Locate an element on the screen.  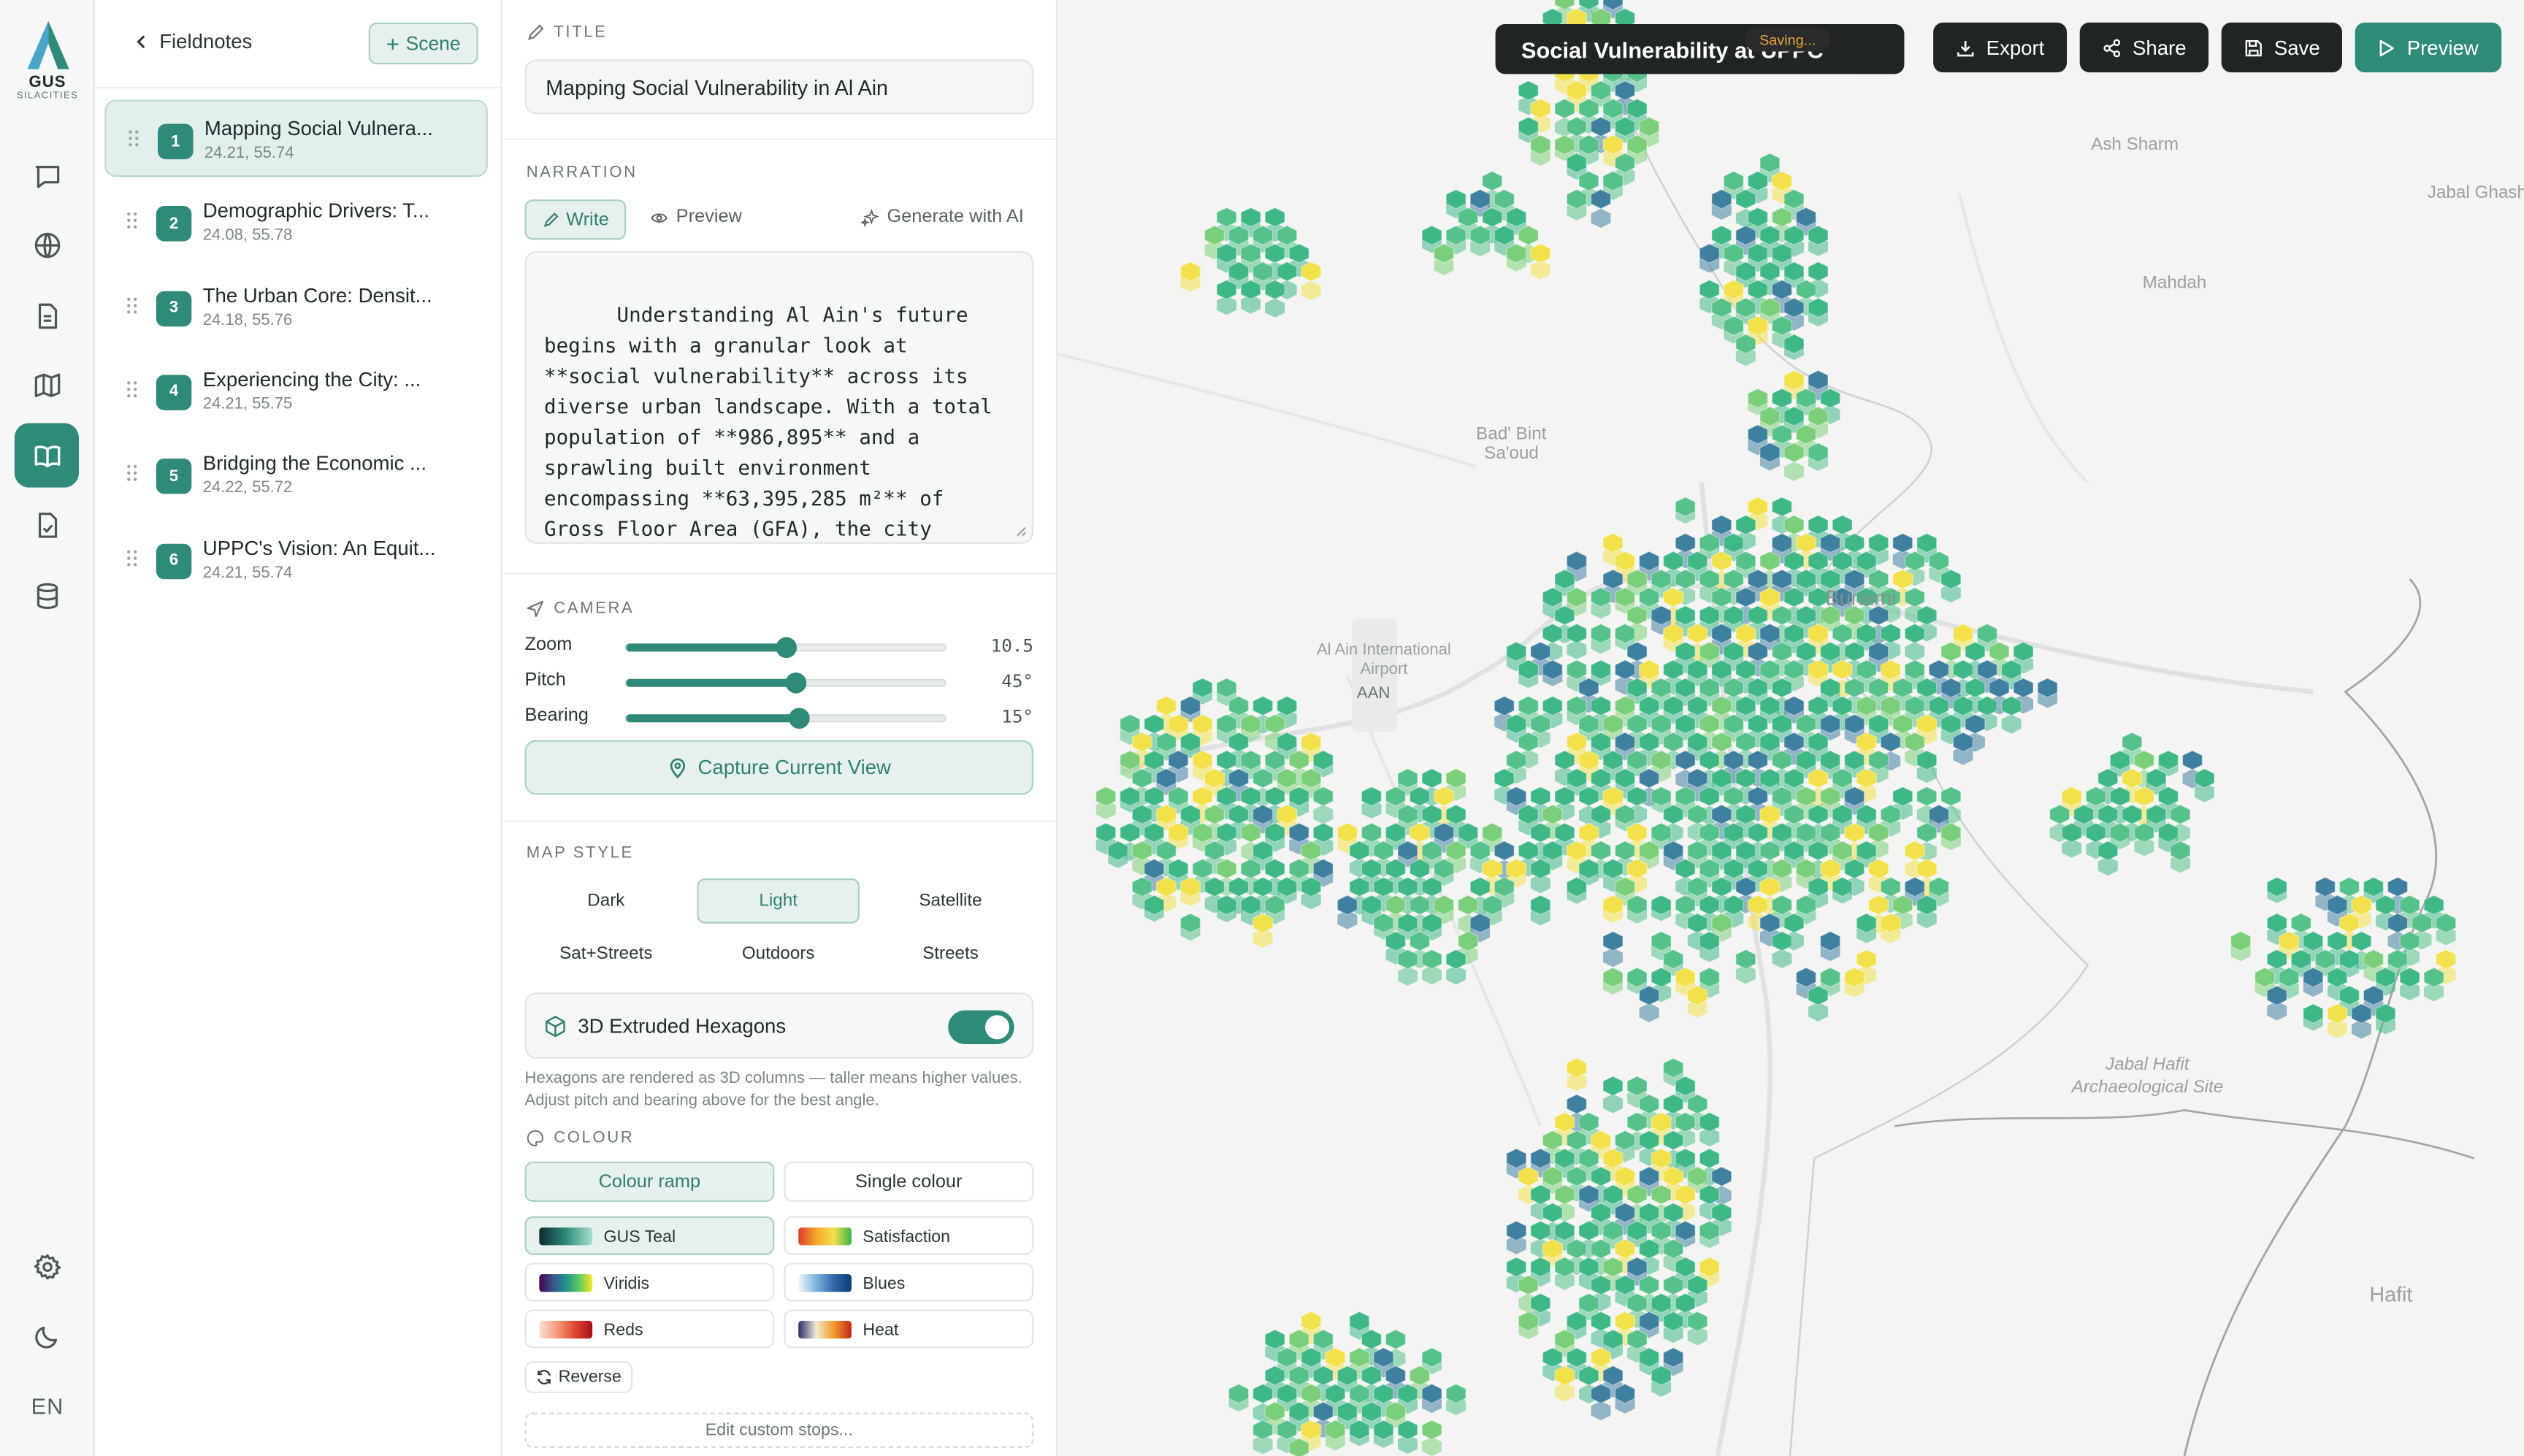
sparkle-icon is located at coordinates (870, 217).